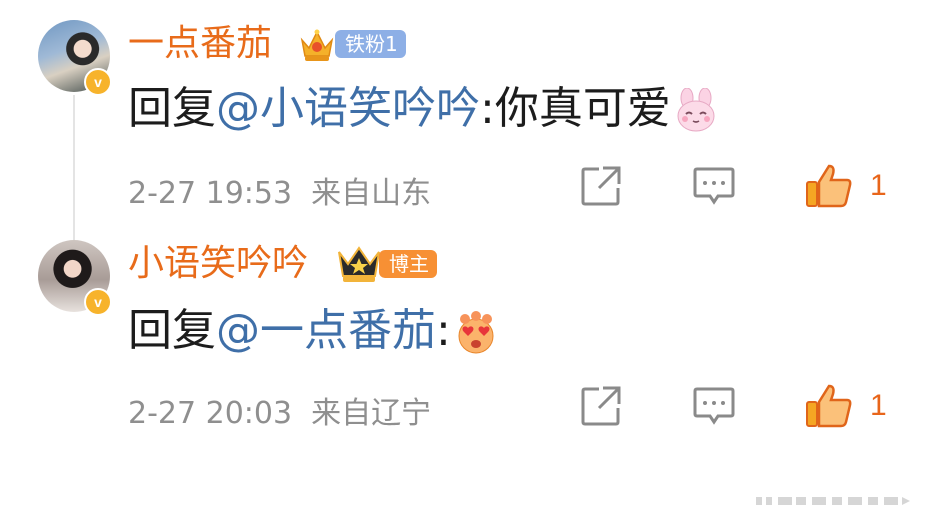 The width and height of the screenshot is (926, 525). Describe the element at coordinates (326, 330) in the screenshot. I see `mention-link: @一点番茄` at that location.